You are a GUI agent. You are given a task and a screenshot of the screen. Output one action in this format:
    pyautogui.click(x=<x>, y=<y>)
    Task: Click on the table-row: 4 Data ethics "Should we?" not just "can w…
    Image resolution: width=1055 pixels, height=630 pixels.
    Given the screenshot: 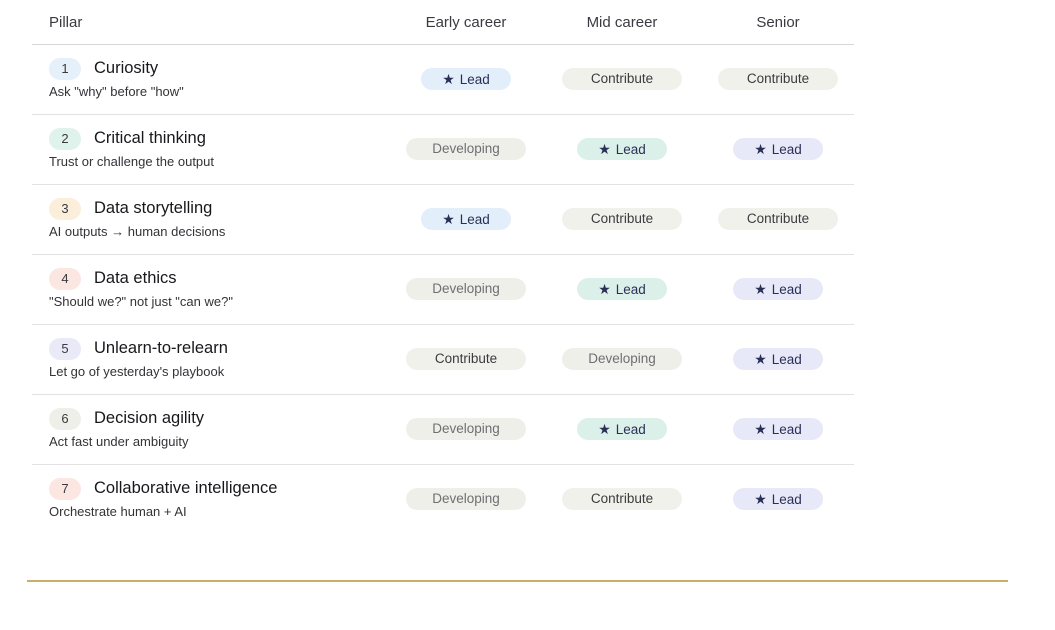 What is the action you would take?
    pyautogui.click(x=443, y=290)
    